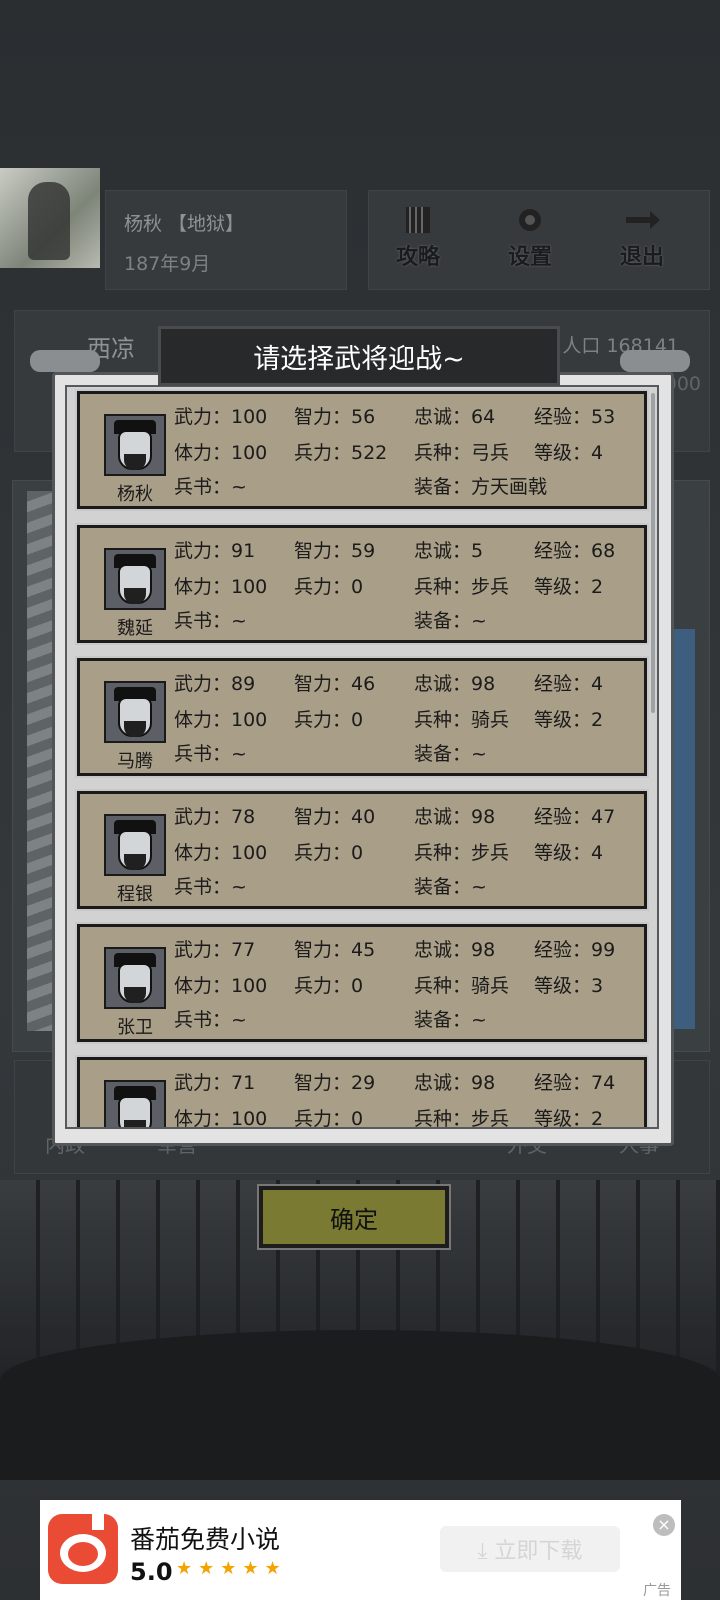 This screenshot has width=720, height=1600. Describe the element at coordinates (575, 417) in the screenshot. I see `stat-jingyan: 经验：53` at that location.